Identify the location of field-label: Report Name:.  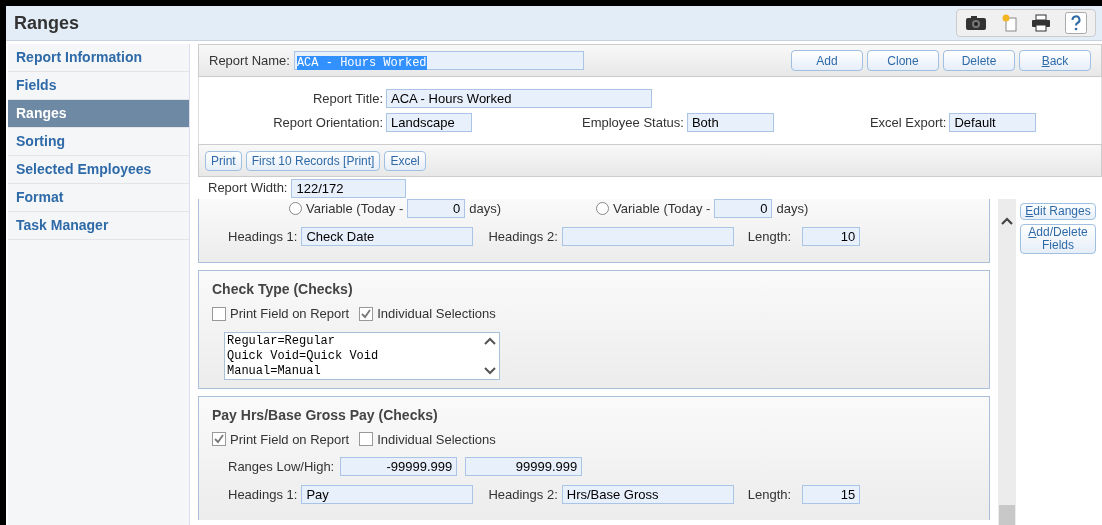
(249, 60).